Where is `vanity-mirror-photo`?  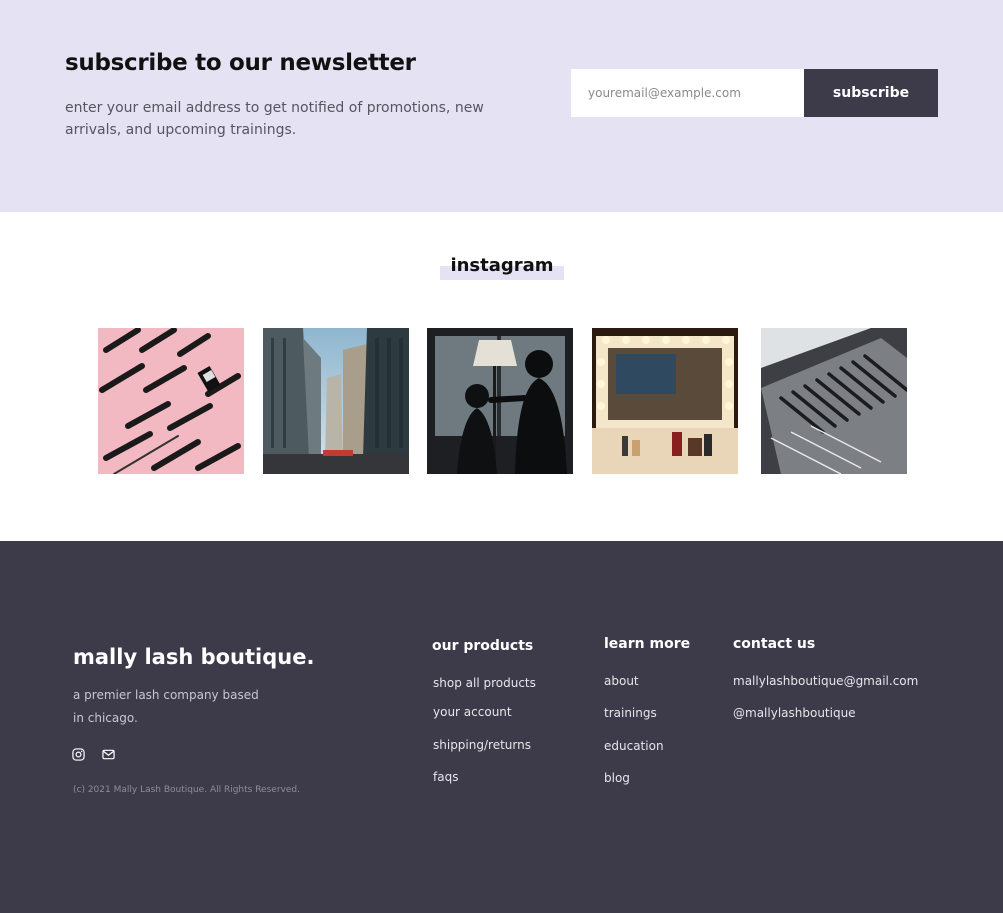 vanity-mirror-photo is located at coordinates (665, 401).